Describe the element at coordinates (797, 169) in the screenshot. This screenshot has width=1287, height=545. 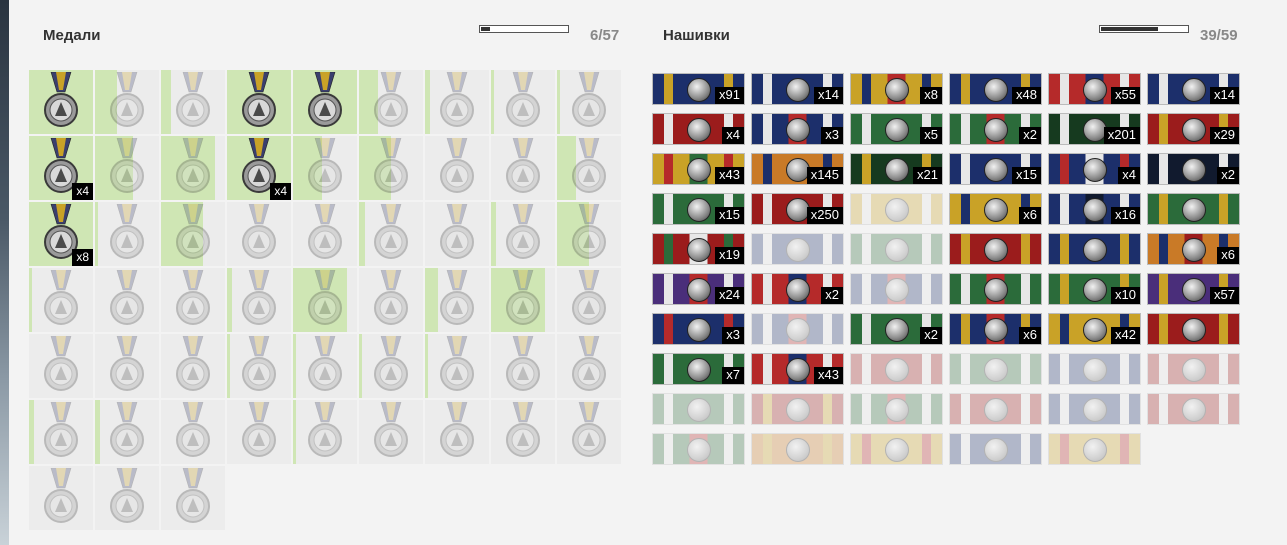
I see `ribbon-item: x145` at that location.